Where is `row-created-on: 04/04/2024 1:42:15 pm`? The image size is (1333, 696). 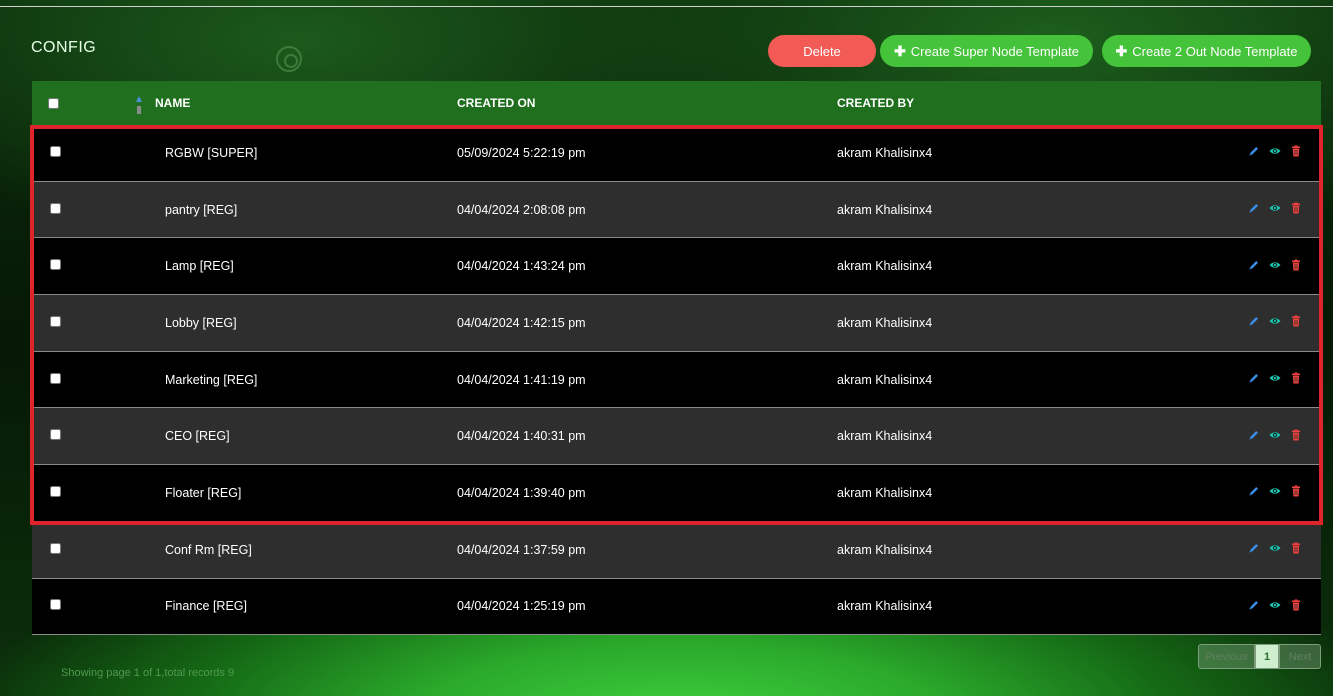 row-created-on: 04/04/2024 1:42:15 pm is located at coordinates (521, 322).